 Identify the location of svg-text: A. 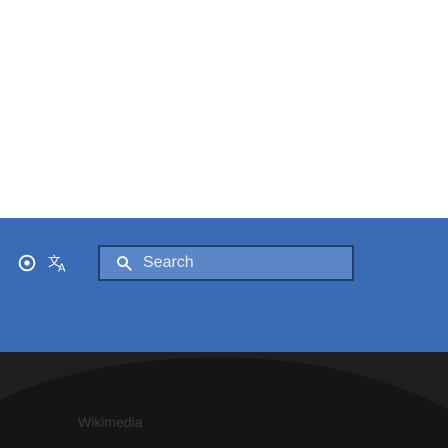
(62, 267).